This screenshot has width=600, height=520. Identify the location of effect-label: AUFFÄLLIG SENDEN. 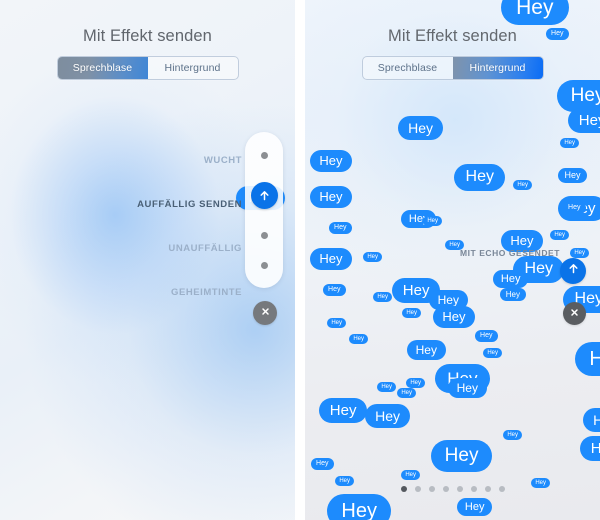
(189, 204).